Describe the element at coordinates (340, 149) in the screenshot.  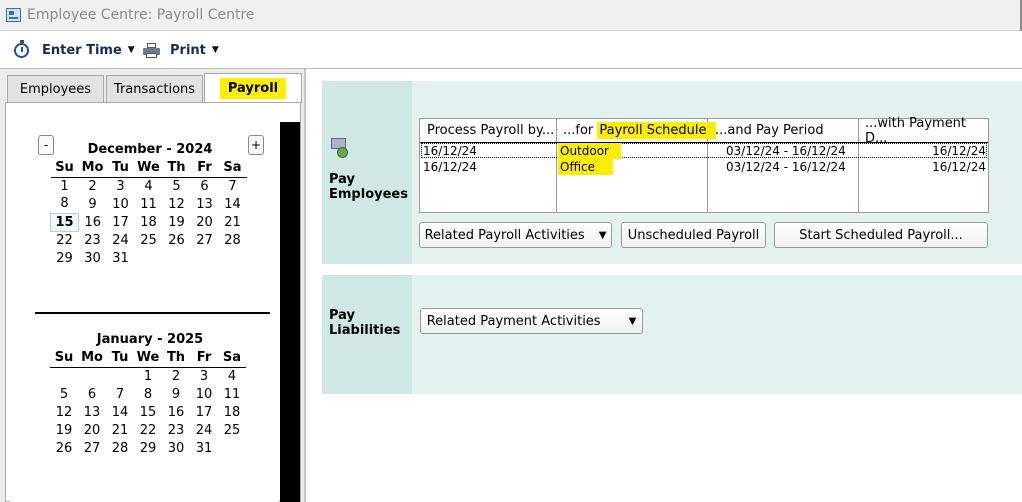
I see `pay-employees-icon` at that location.